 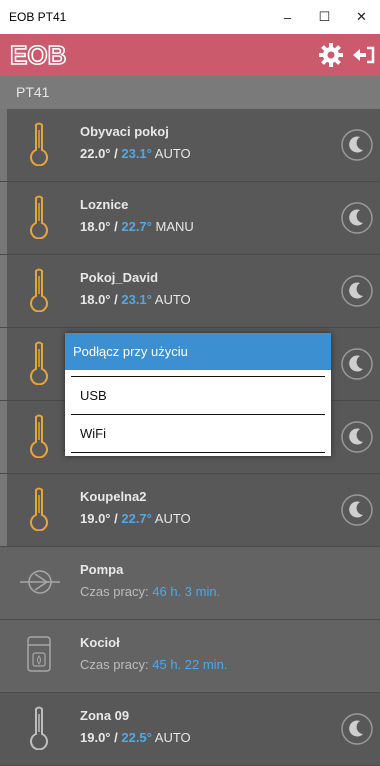 I want to click on zone-name: Pokoj_David, so click(x=119, y=277).